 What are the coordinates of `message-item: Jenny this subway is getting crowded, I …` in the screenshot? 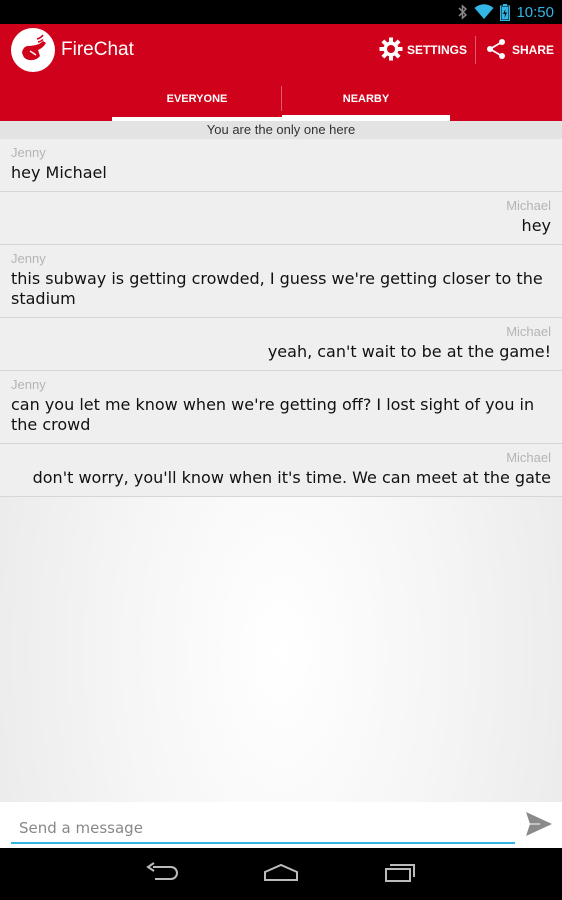 It's located at (281, 281).